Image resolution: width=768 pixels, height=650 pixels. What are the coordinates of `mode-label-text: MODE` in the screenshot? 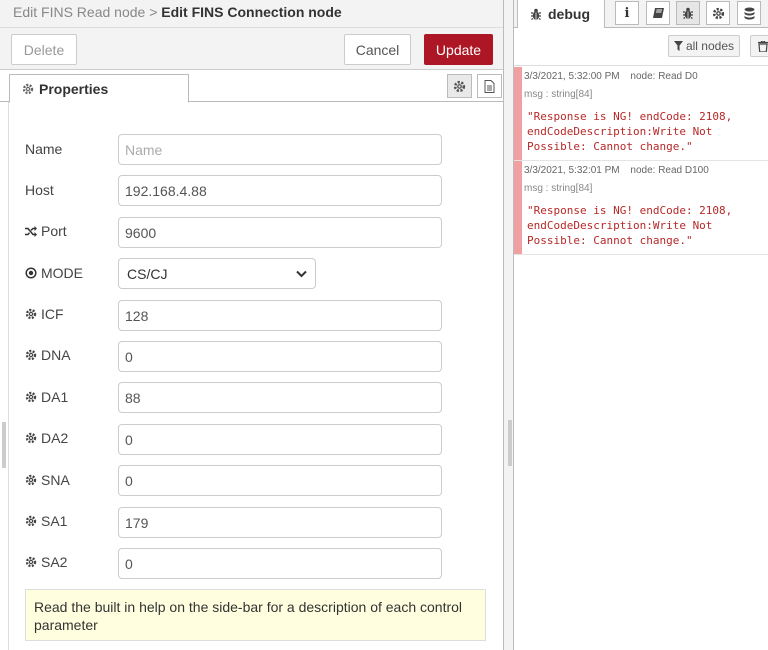 It's located at (62, 273).